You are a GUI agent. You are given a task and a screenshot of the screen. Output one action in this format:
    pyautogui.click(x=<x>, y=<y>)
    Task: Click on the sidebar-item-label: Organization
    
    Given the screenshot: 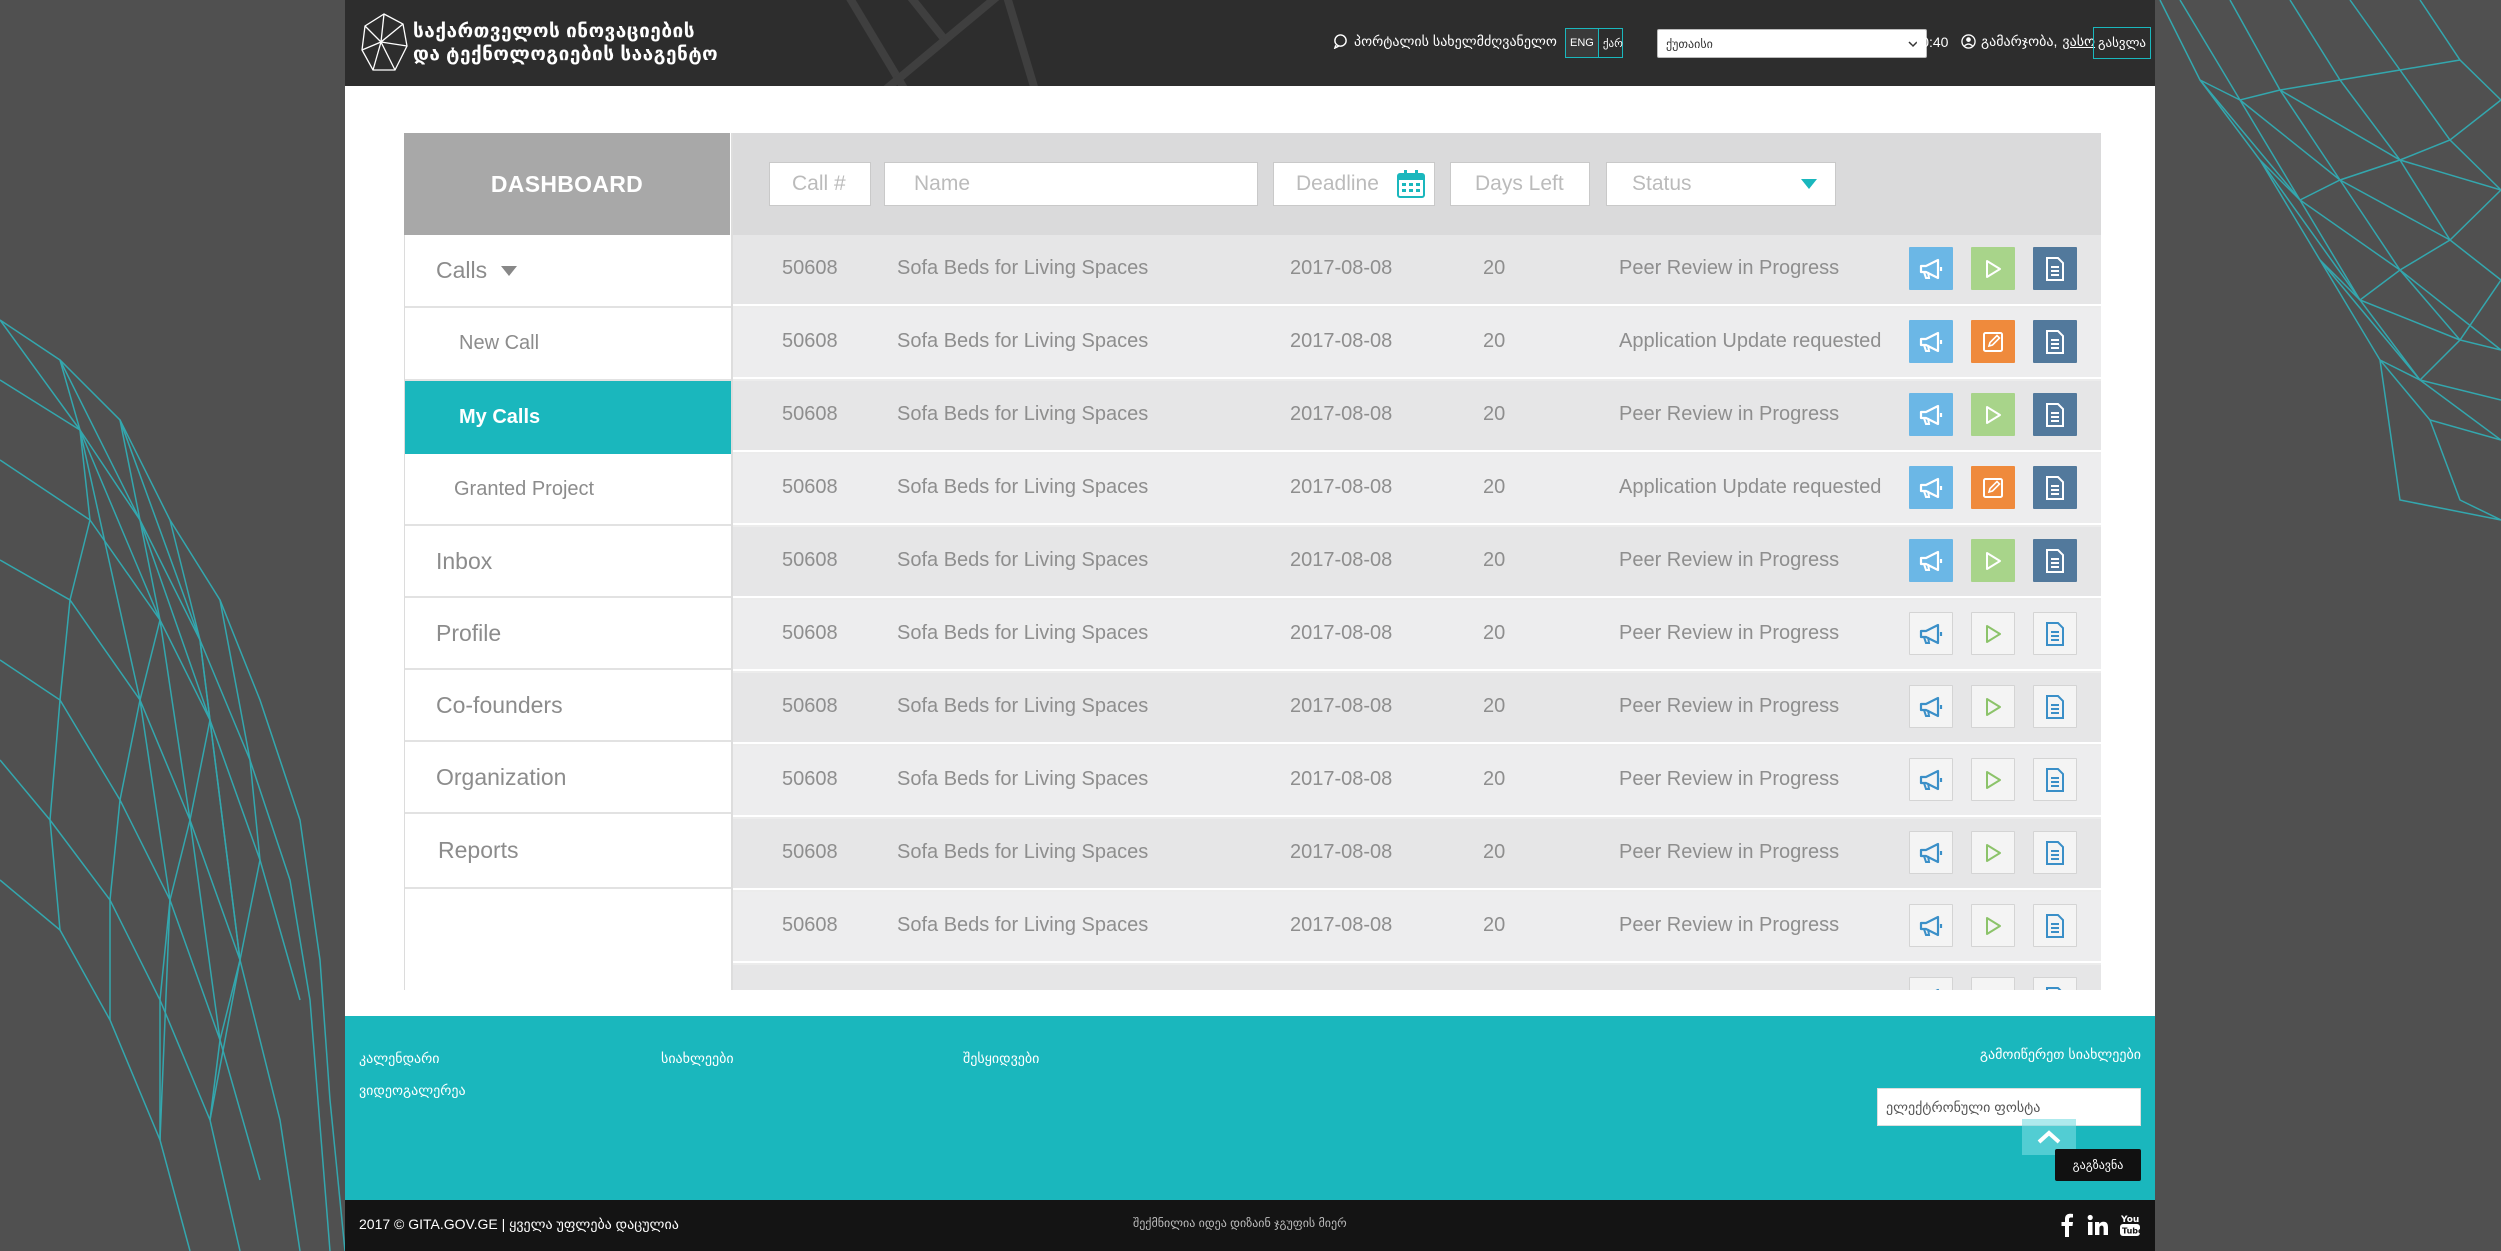 What is the action you would take?
    pyautogui.click(x=501, y=776)
    